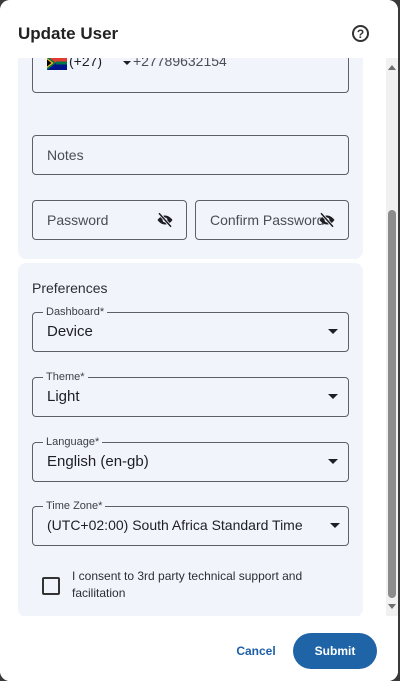  Describe the element at coordinates (190, 458) in the screenshot. I see `language-select: Language* English (en-gb)` at that location.